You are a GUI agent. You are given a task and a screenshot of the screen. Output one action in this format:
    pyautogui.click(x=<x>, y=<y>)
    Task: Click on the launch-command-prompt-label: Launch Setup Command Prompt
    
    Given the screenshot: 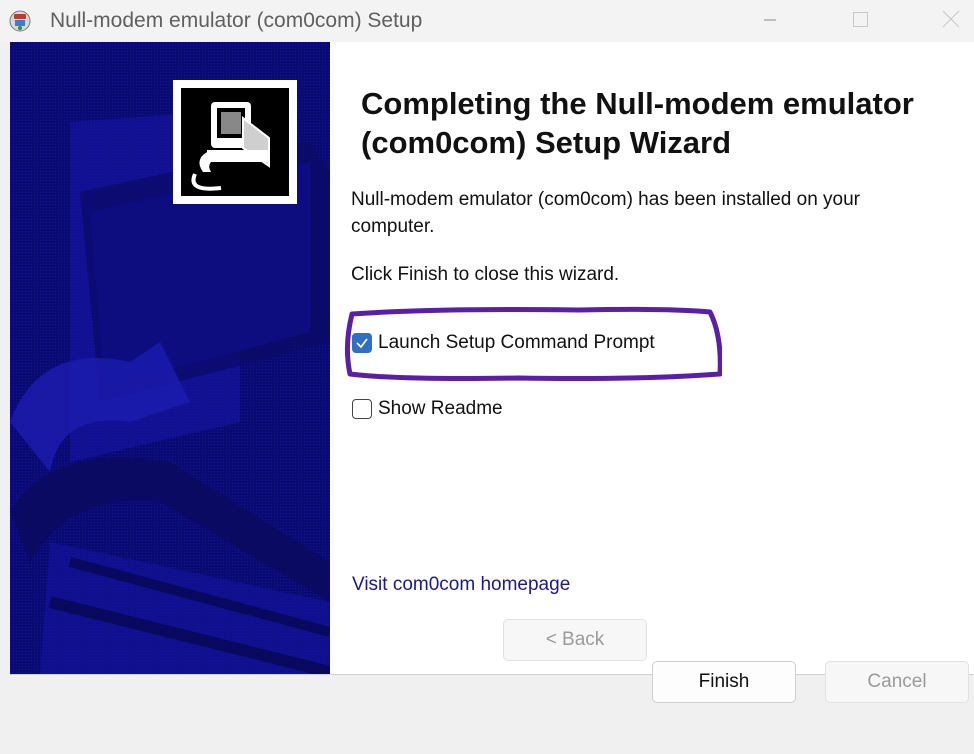 What is the action you would take?
    pyautogui.click(x=516, y=343)
    